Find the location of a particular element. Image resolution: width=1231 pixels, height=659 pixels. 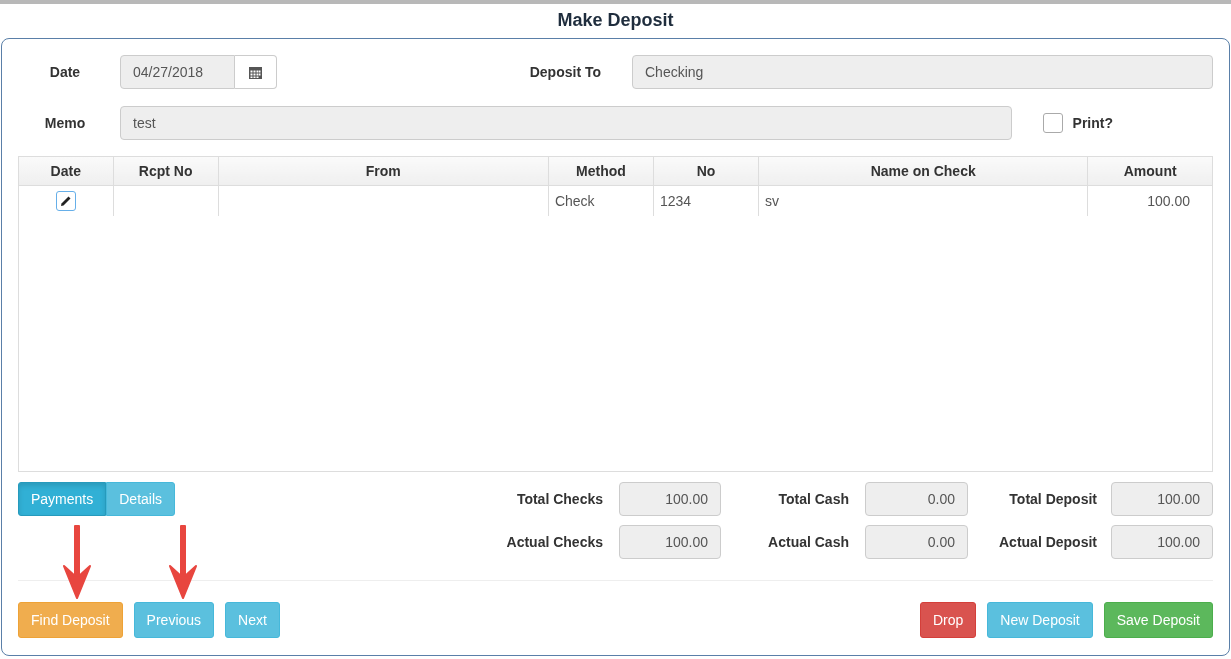

total-label: Actual Cash is located at coordinates (808, 542).